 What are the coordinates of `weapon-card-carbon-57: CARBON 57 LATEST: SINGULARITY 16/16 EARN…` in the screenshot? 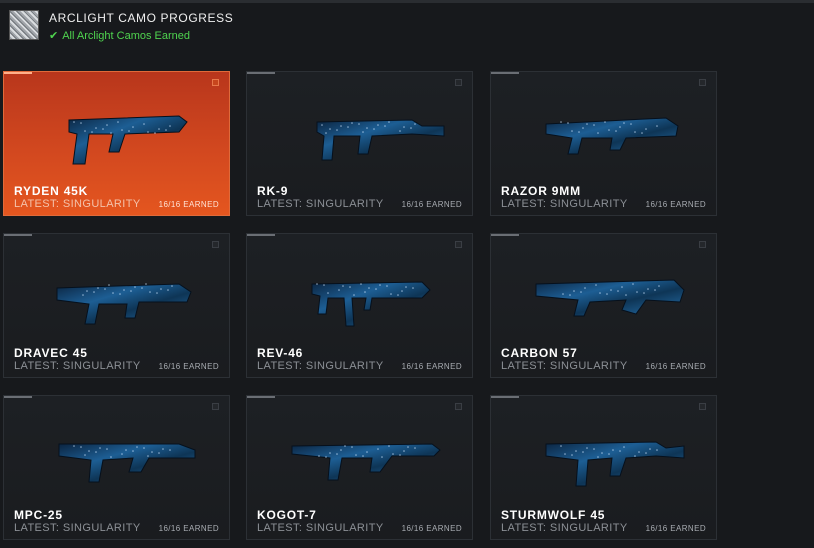 It's located at (603, 305).